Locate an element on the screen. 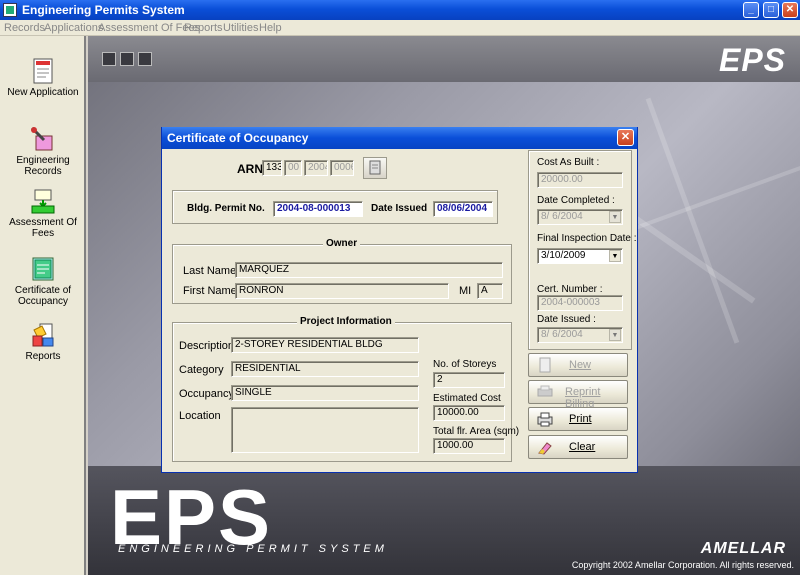 Image resolution: width=800 pixels, height=575 pixels. tools-icon is located at coordinates (43, 139).